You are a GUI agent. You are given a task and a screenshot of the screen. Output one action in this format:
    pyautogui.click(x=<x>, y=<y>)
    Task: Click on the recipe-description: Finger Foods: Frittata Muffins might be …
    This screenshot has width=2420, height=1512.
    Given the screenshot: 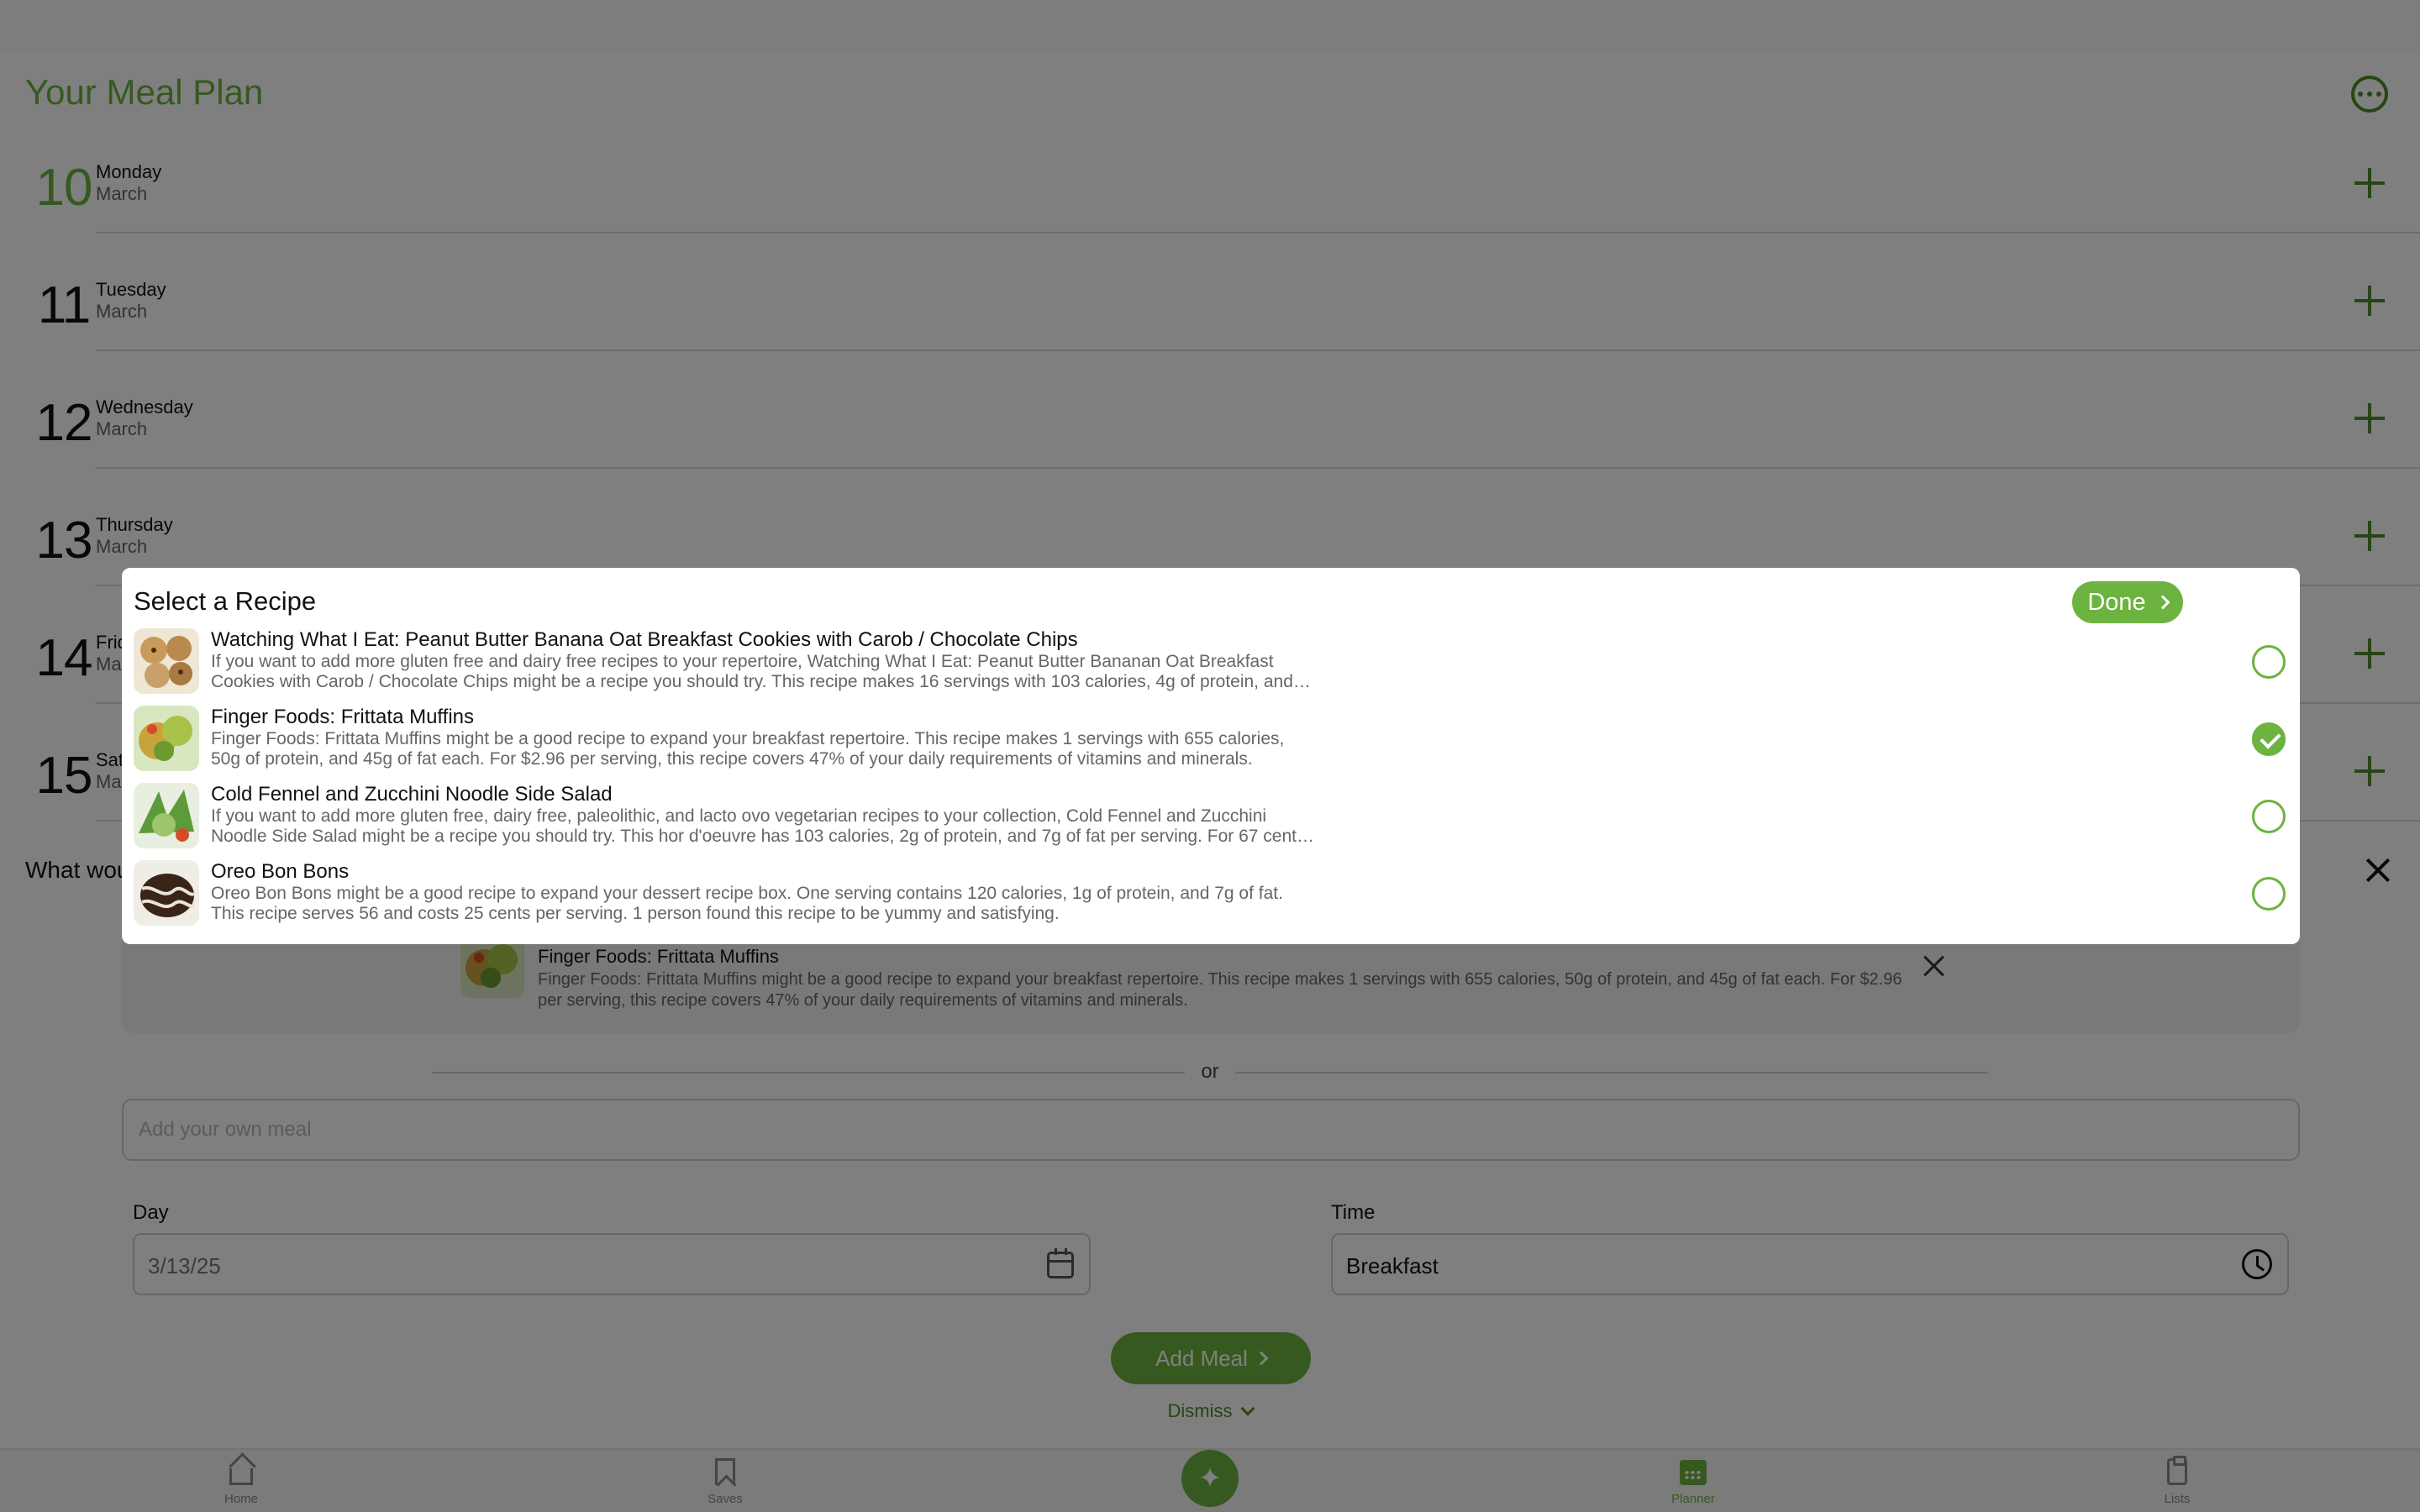 What is the action you would take?
    pyautogui.click(x=748, y=749)
    